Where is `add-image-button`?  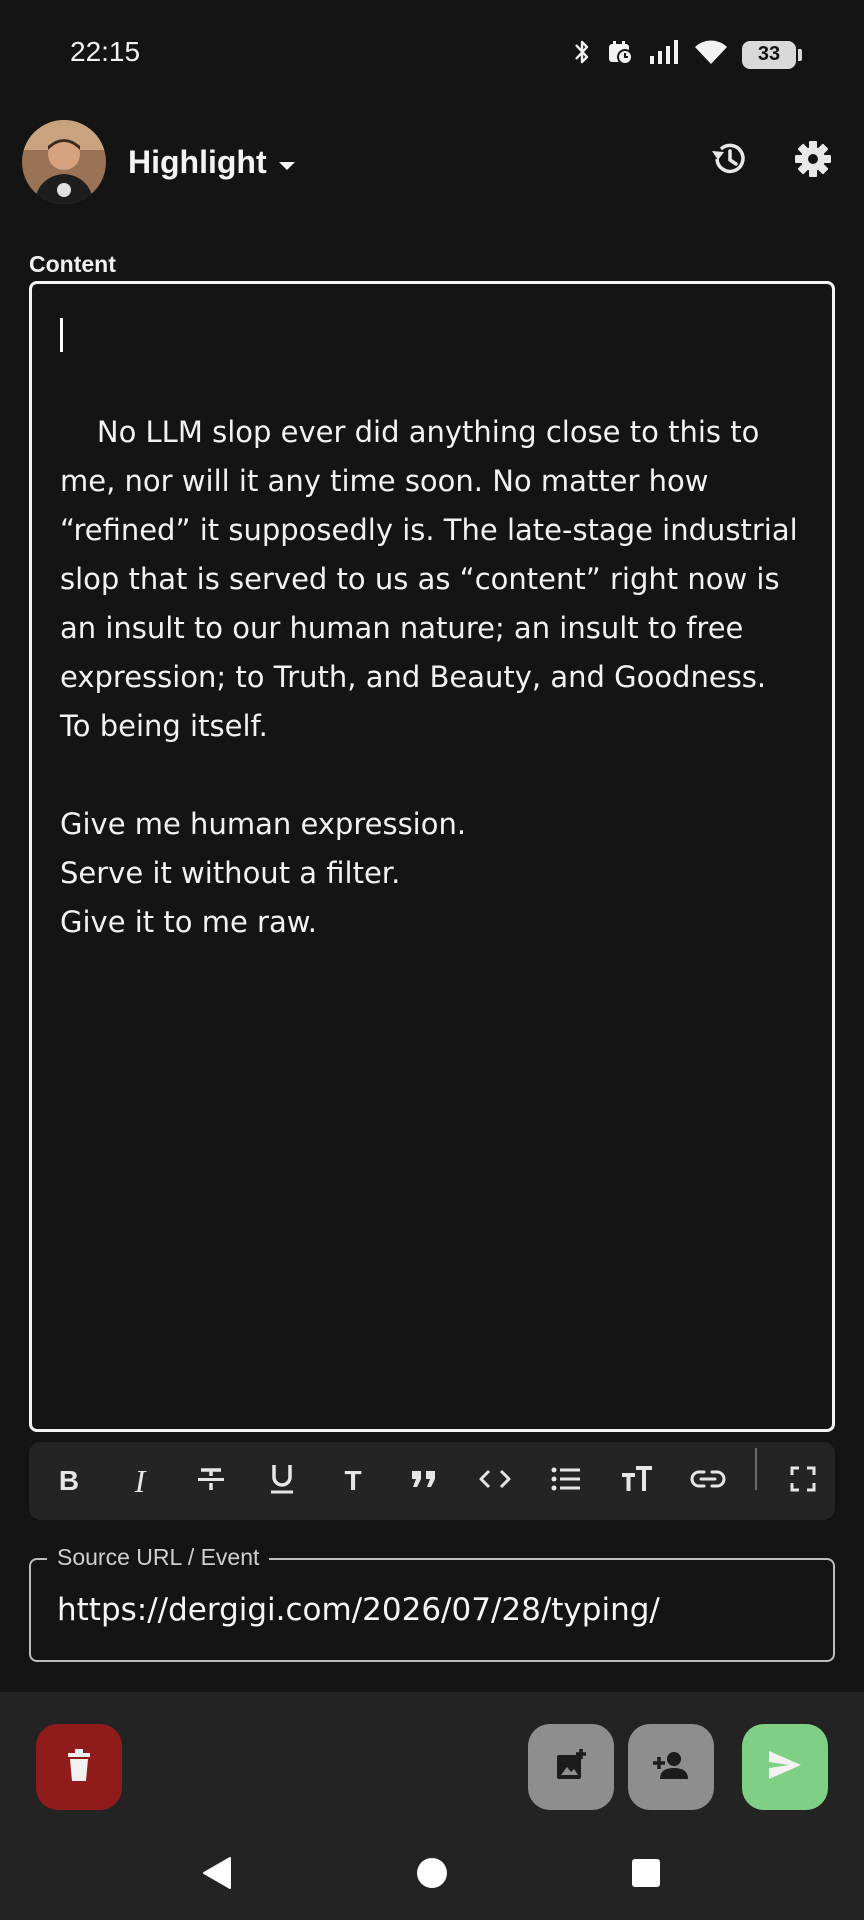 add-image-button is located at coordinates (571, 1767).